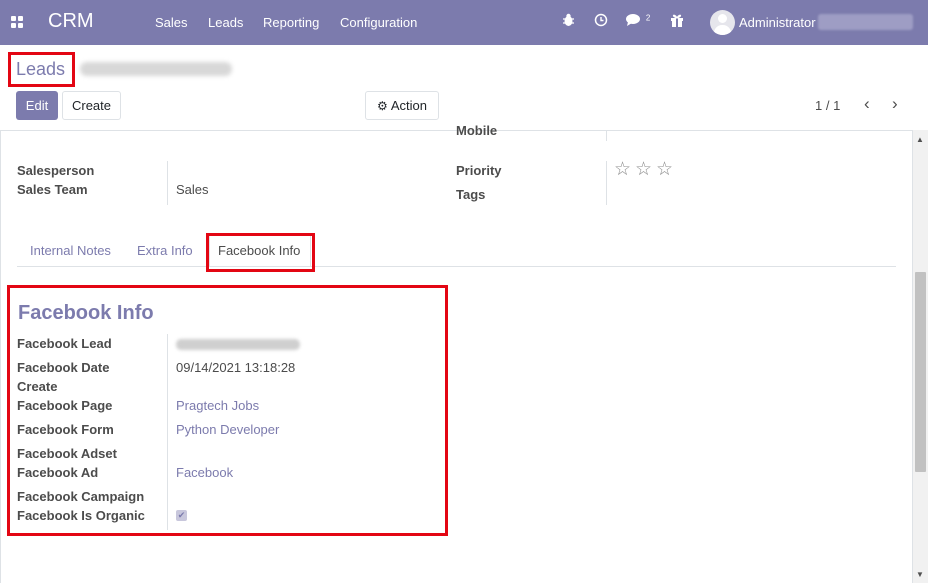 Image resolution: width=928 pixels, height=583 pixels. What do you see at coordinates (456, 266) in the screenshot?
I see `tabs-underline` at bounding box center [456, 266].